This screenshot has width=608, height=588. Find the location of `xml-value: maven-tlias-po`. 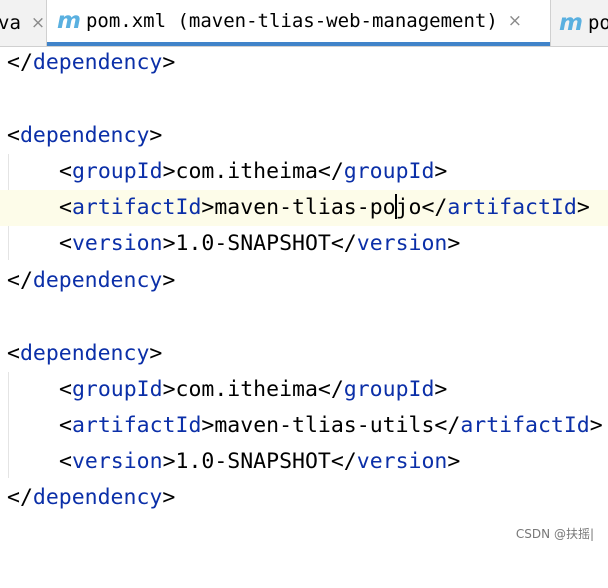

xml-value: maven-tlias-po is located at coordinates (305, 207).